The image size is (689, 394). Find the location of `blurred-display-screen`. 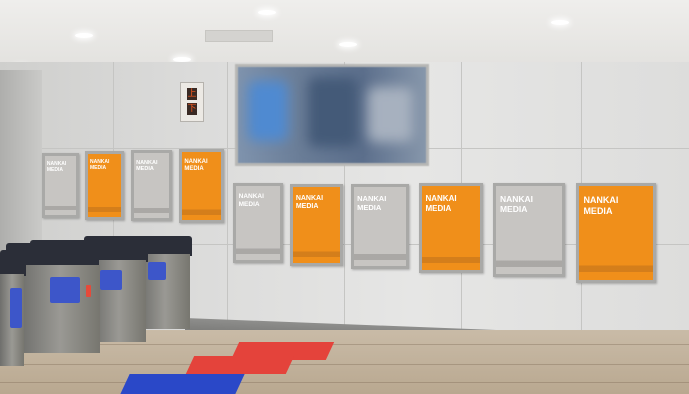

blurred-display-screen is located at coordinates (332, 115).